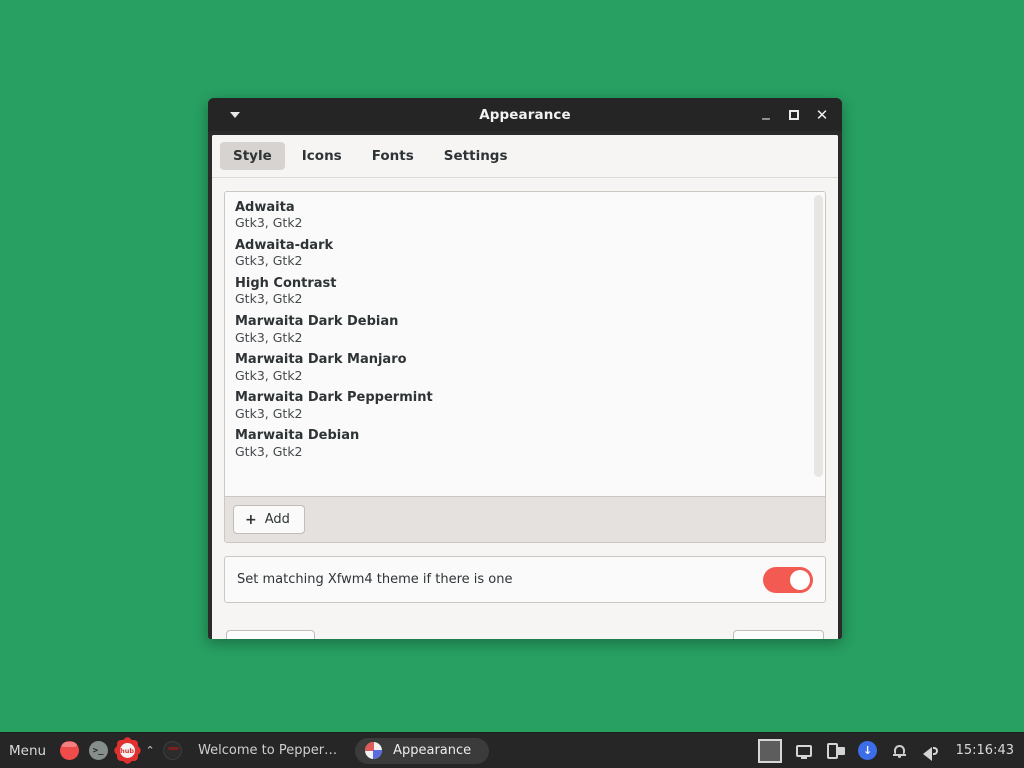  I want to click on close-button: ✕, so click(822, 115).